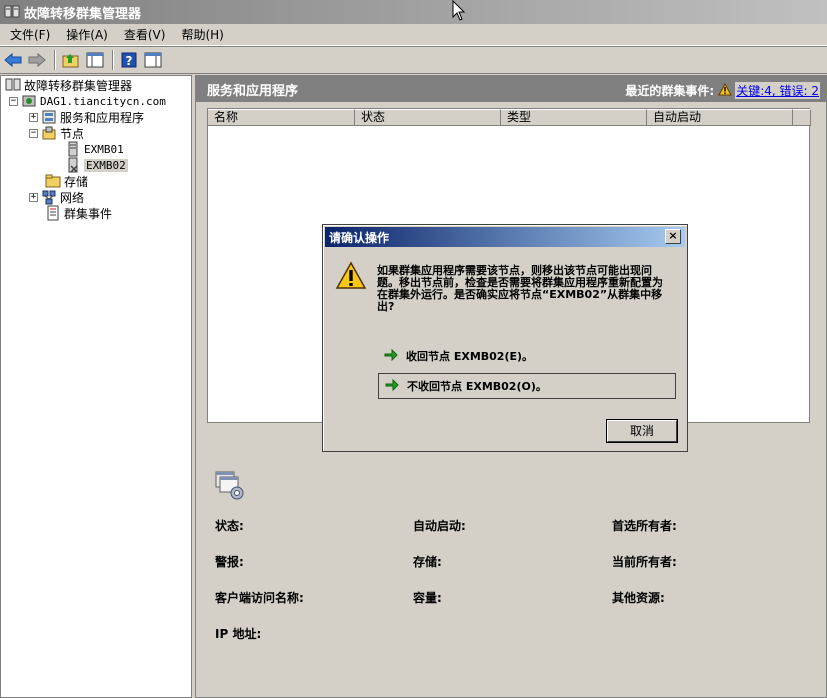  What do you see at coordinates (106, 165) in the screenshot?
I see `tree-label: EXMB02` at bounding box center [106, 165].